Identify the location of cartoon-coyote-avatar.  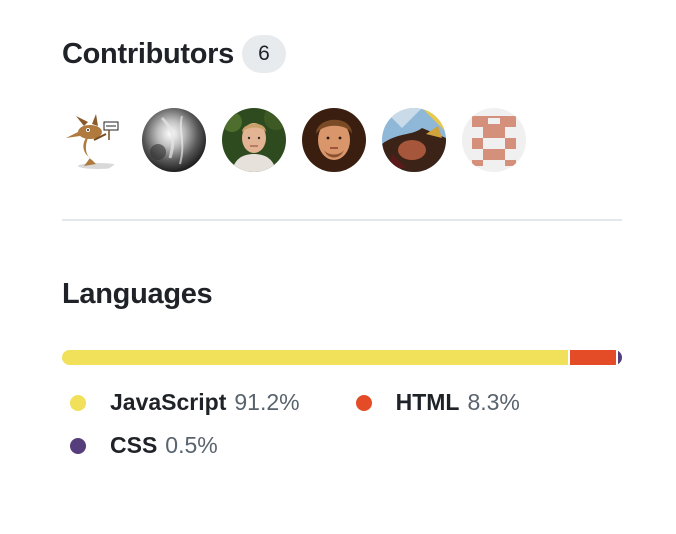
(94, 140).